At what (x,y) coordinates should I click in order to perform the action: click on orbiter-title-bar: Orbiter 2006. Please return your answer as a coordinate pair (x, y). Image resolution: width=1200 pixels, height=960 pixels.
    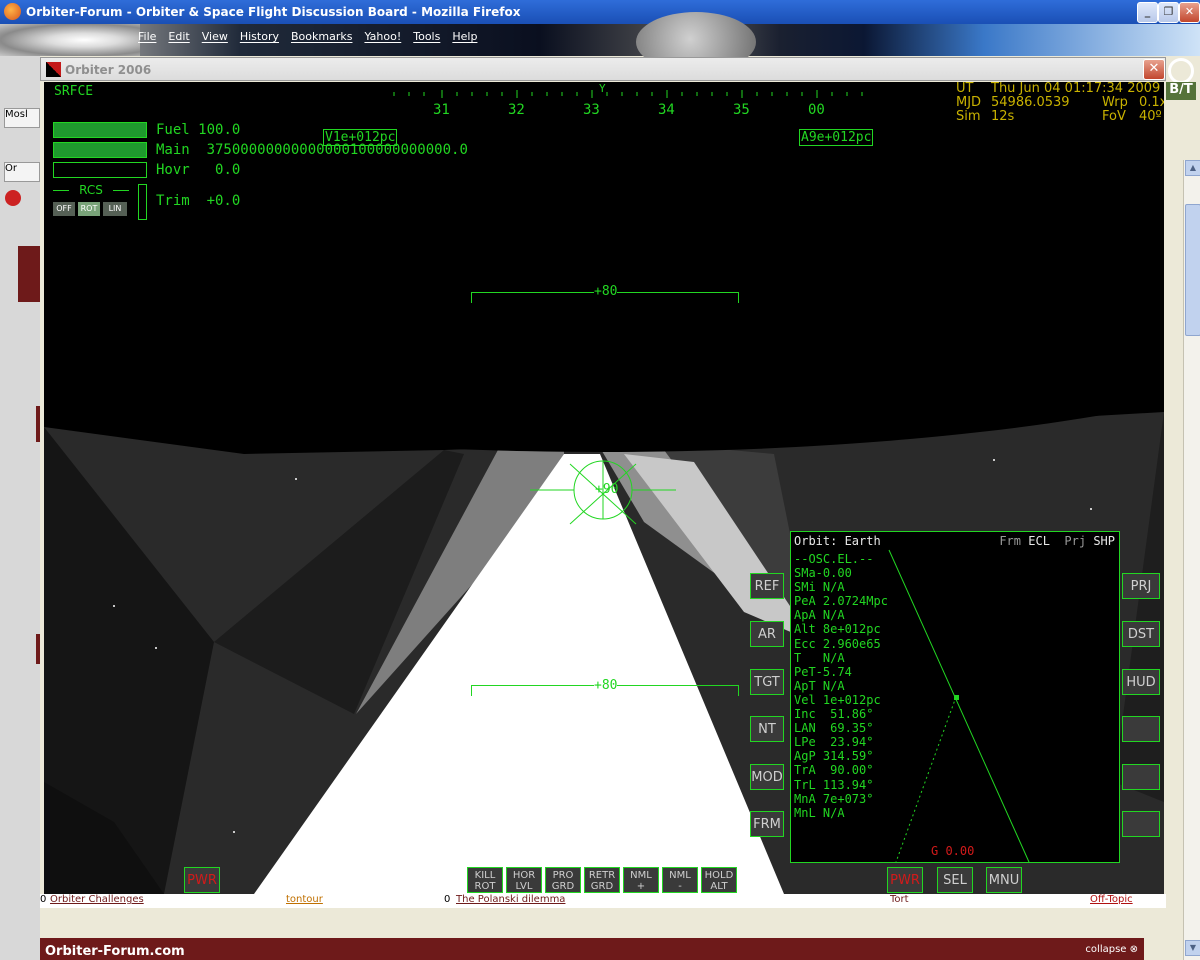
    Looking at the image, I should click on (603, 69).